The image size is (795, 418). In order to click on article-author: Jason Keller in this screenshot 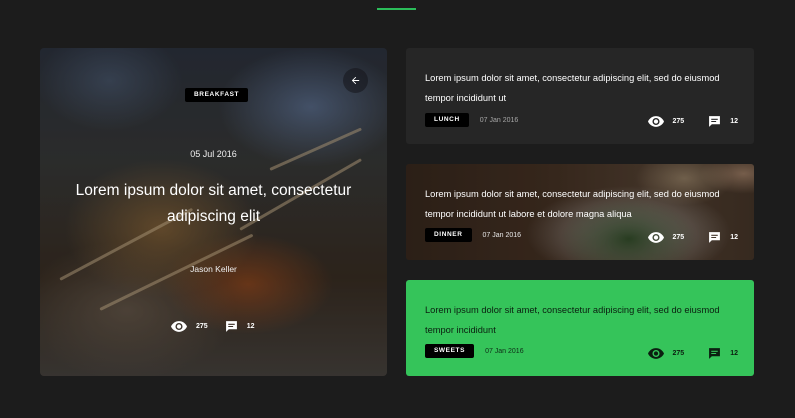, I will do `click(213, 269)`.